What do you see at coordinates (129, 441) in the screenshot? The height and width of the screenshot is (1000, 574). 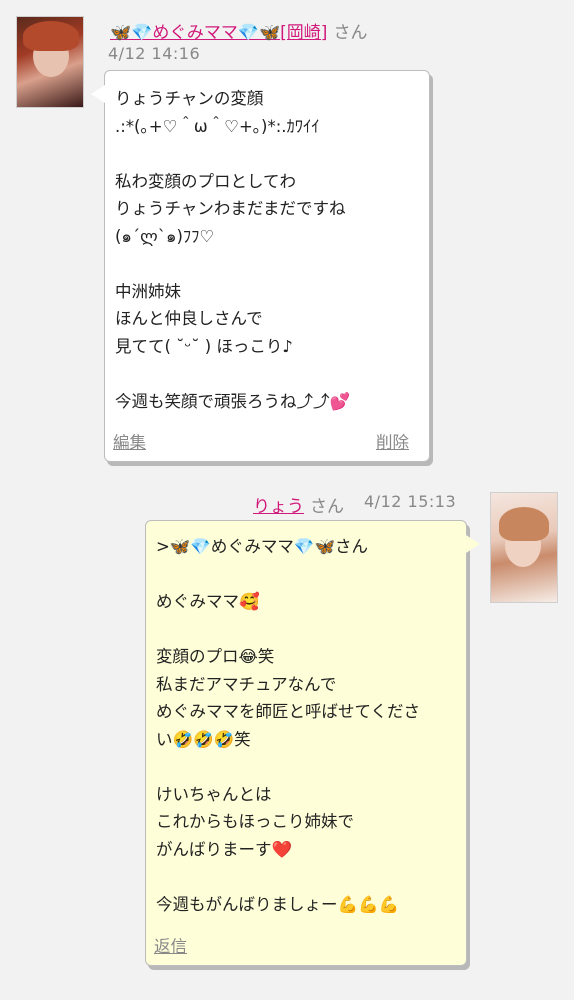 I see `edit-link: 編集` at bounding box center [129, 441].